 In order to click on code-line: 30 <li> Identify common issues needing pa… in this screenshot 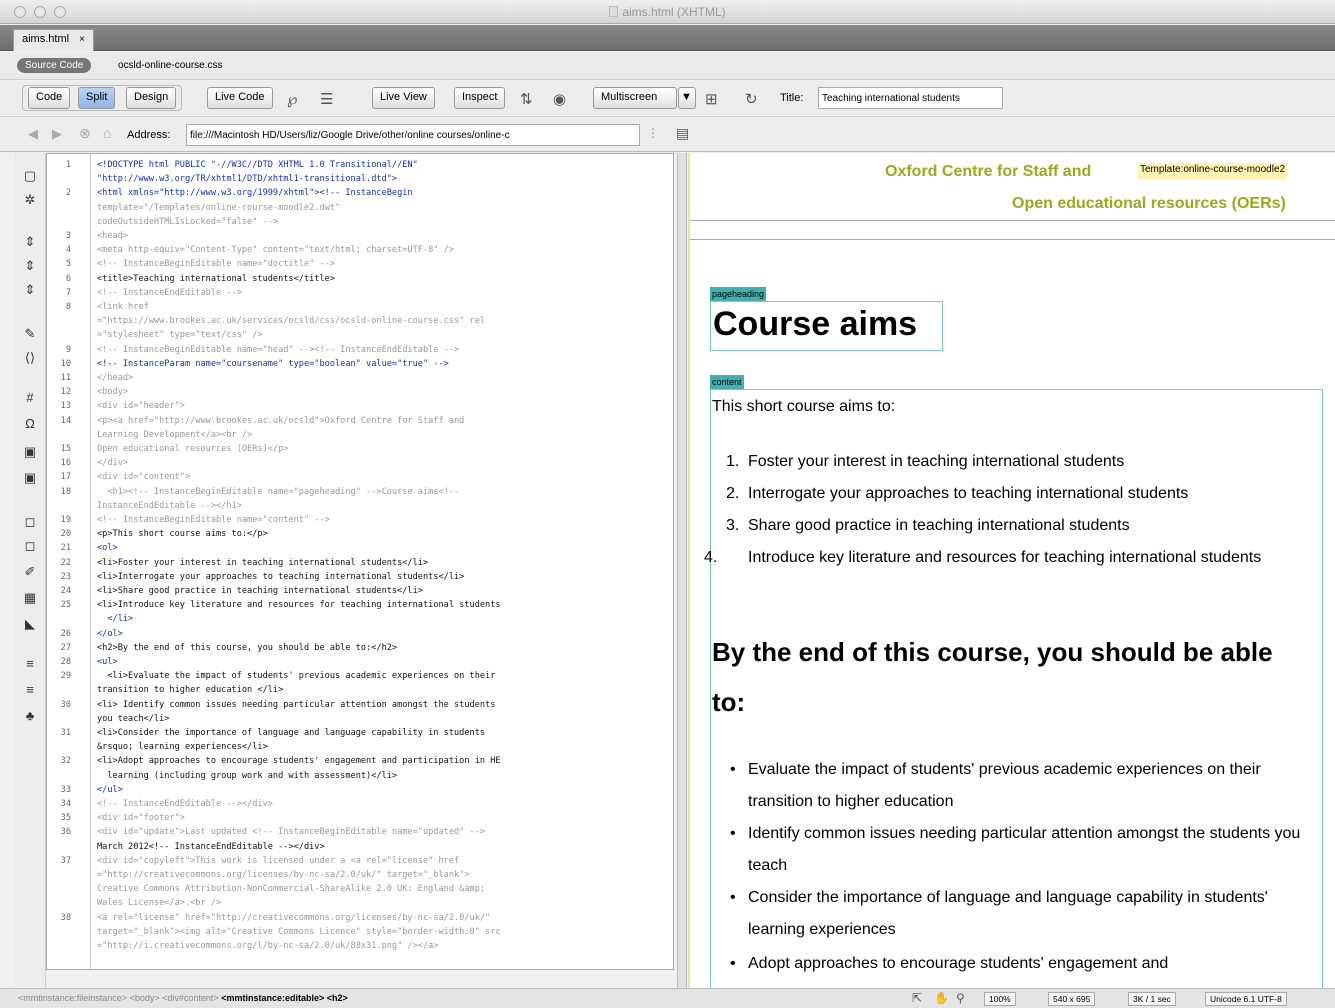, I will do `click(357, 705)`.